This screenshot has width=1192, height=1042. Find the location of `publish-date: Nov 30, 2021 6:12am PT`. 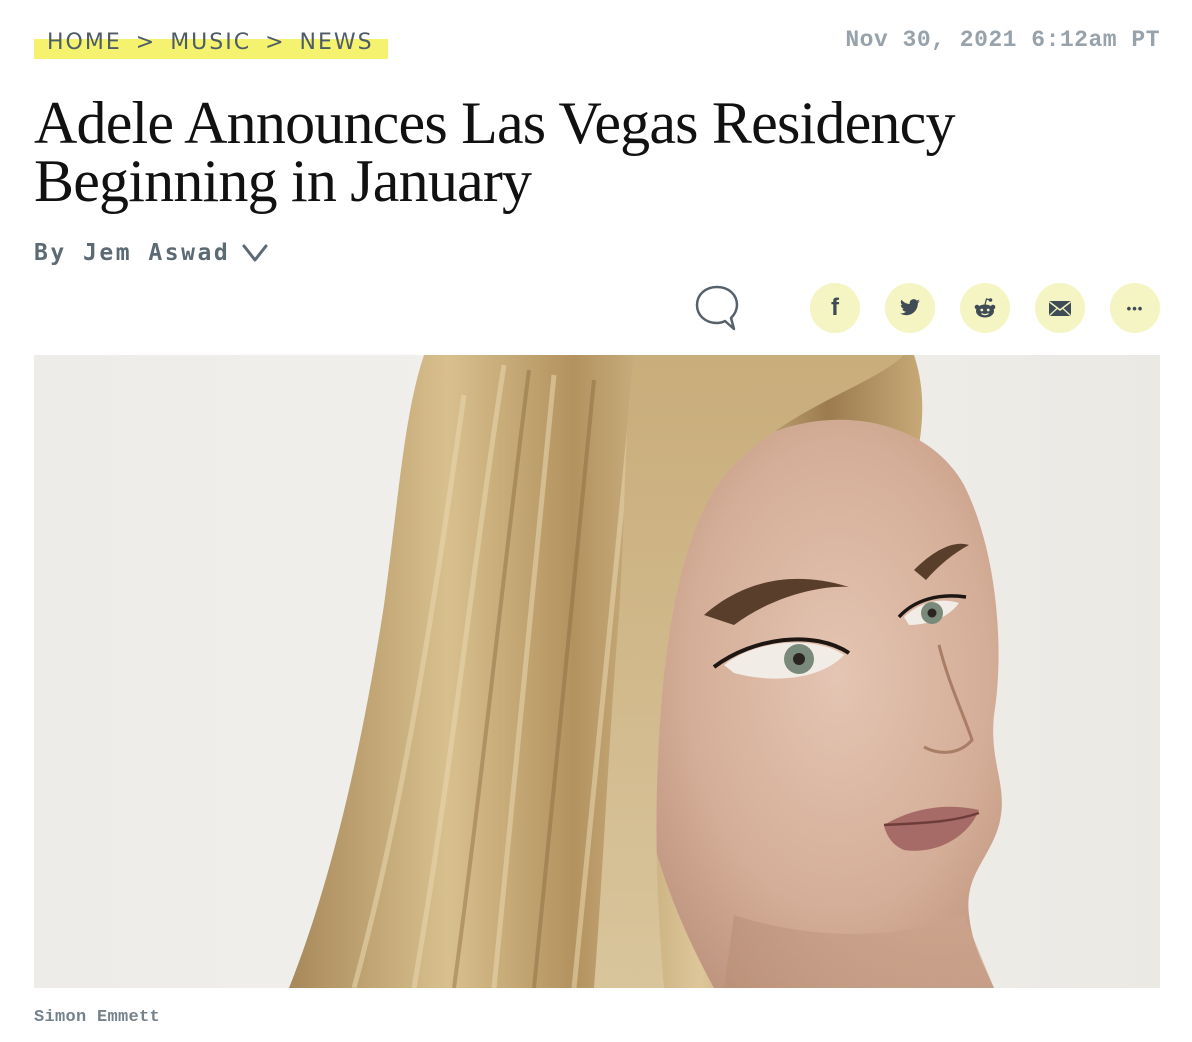

publish-date: Nov 30, 2021 6:12am PT is located at coordinates (1002, 40).